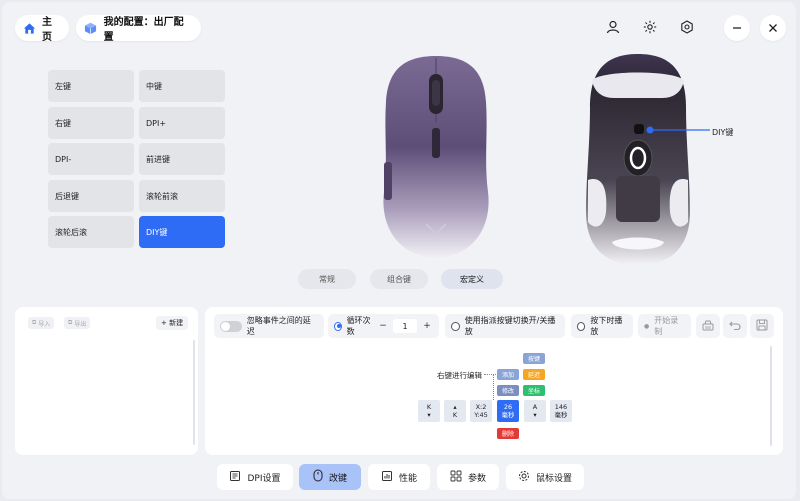 The image size is (800, 501). I want to click on record-button: ● 开始录制, so click(664, 326).